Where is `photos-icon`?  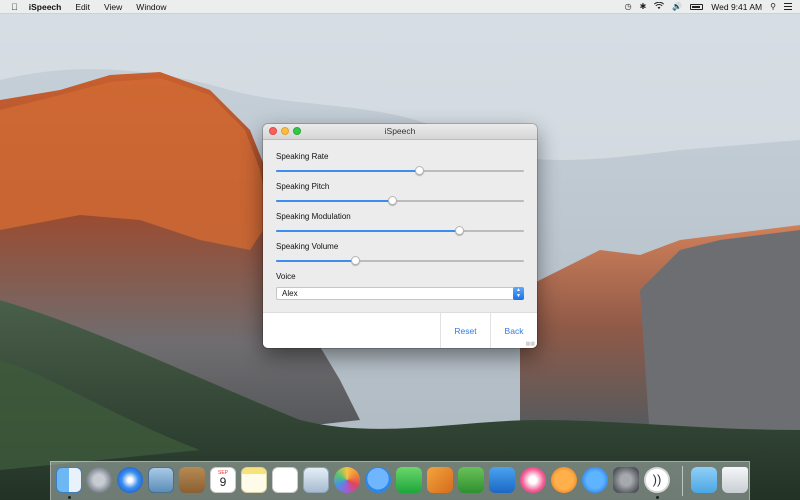
photos-icon is located at coordinates (347, 480).